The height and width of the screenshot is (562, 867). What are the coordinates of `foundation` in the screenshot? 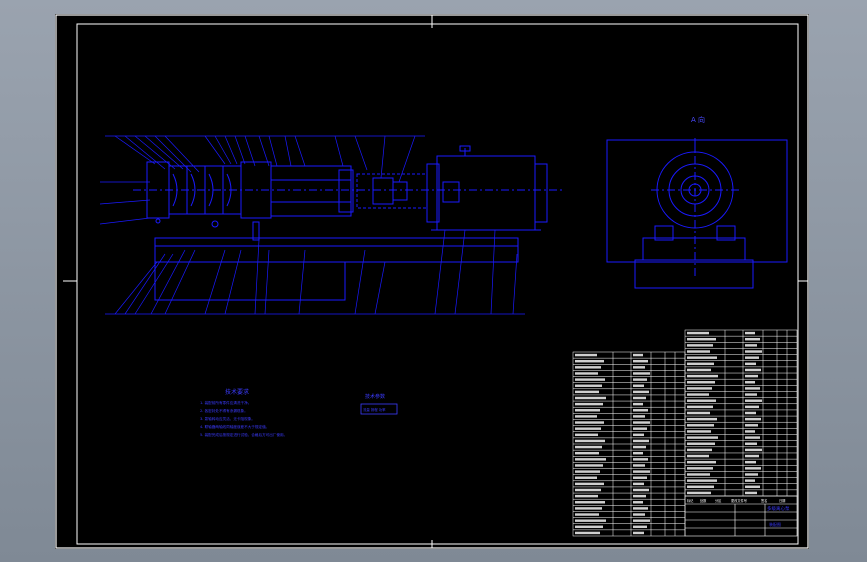 It's located at (250, 281).